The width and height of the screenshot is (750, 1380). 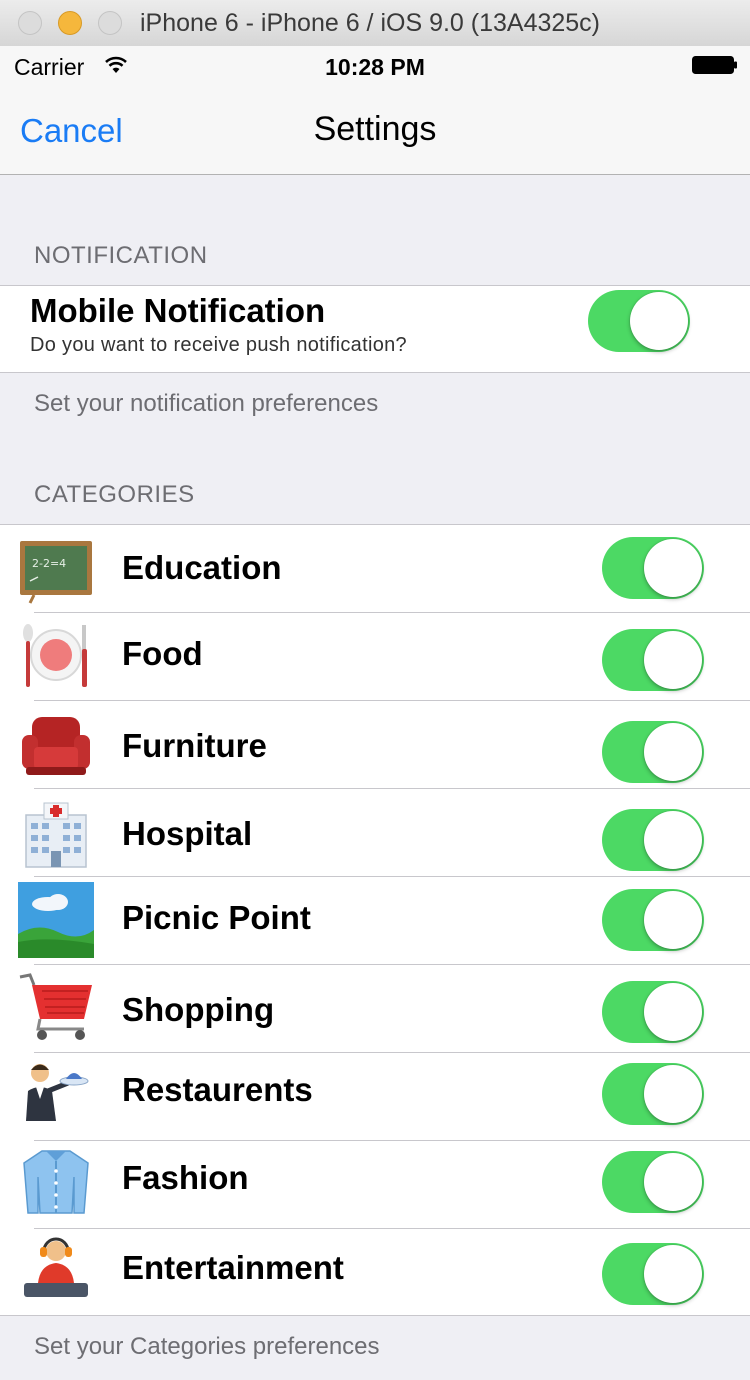 What do you see at coordinates (653, 1094) in the screenshot?
I see `category-switch-restaurents` at bounding box center [653, 1094].